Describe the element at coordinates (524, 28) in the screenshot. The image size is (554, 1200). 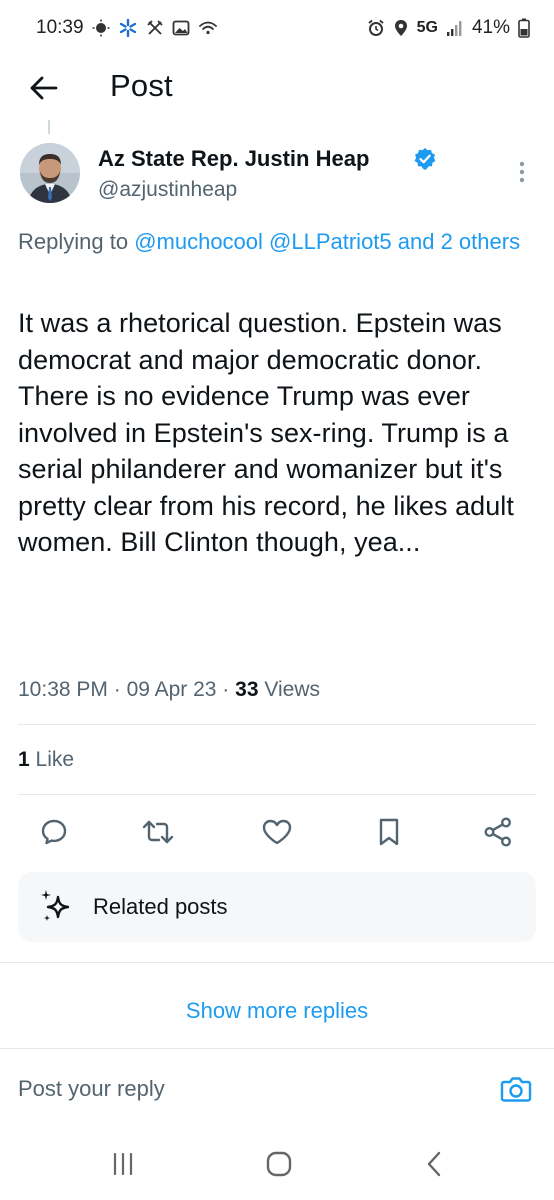
I see `battery-icon` at that location.